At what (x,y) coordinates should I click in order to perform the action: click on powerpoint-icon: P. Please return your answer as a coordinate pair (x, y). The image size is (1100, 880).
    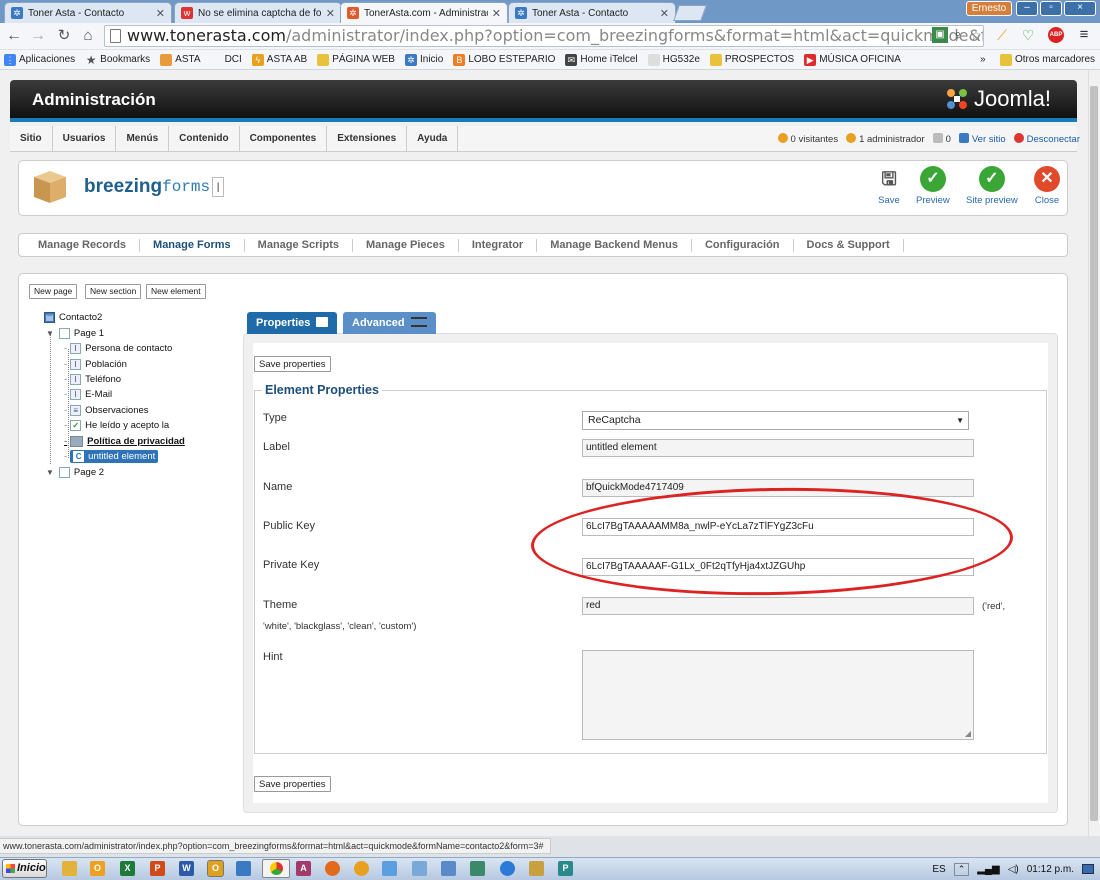
    Looking at the image, I should click on (157, 868).